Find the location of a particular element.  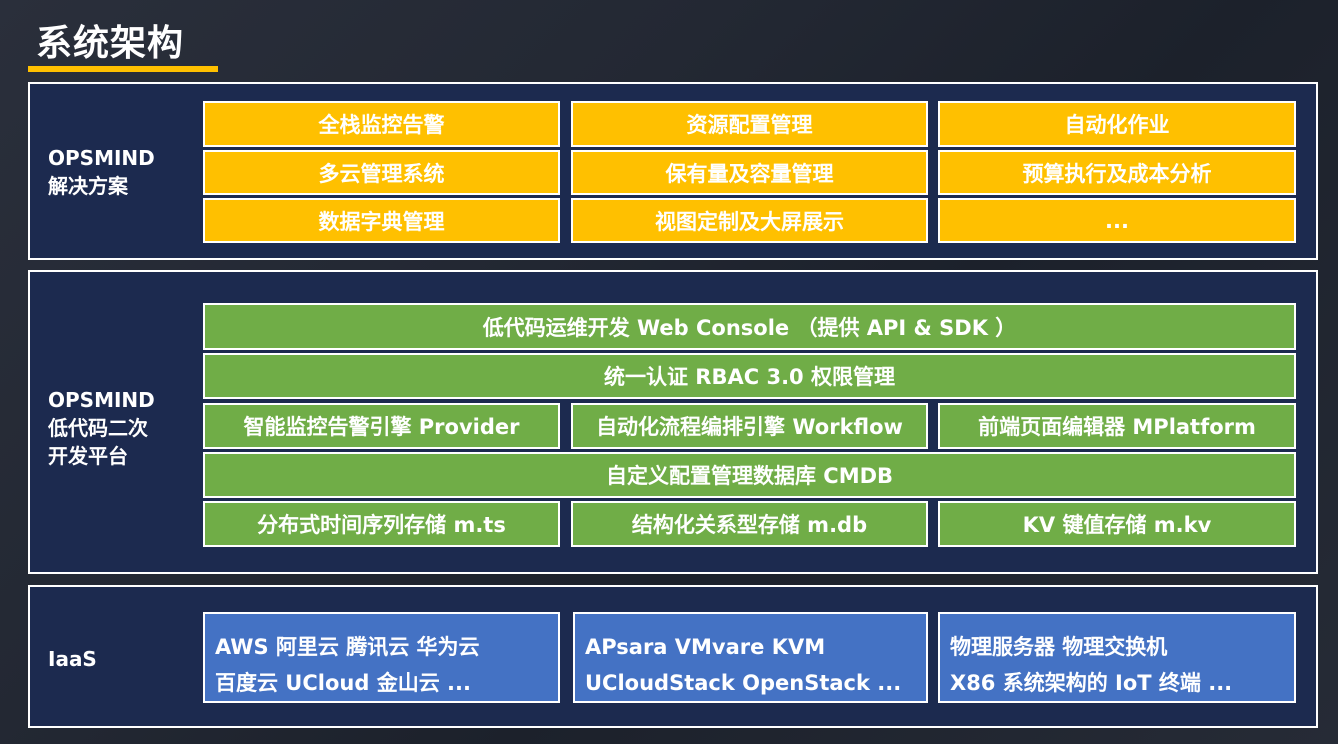

solution-item: 视图定制及大屏展示 is located at coordinates (749, 220).